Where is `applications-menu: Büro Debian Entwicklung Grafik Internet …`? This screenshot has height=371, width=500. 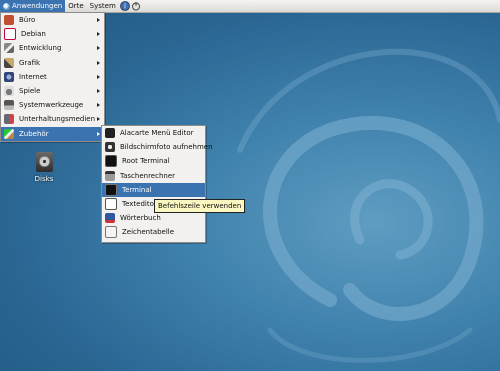
applications-menu: Büro Debian Entwicklung Grafik Internet … is located at coordinates (52, 77).